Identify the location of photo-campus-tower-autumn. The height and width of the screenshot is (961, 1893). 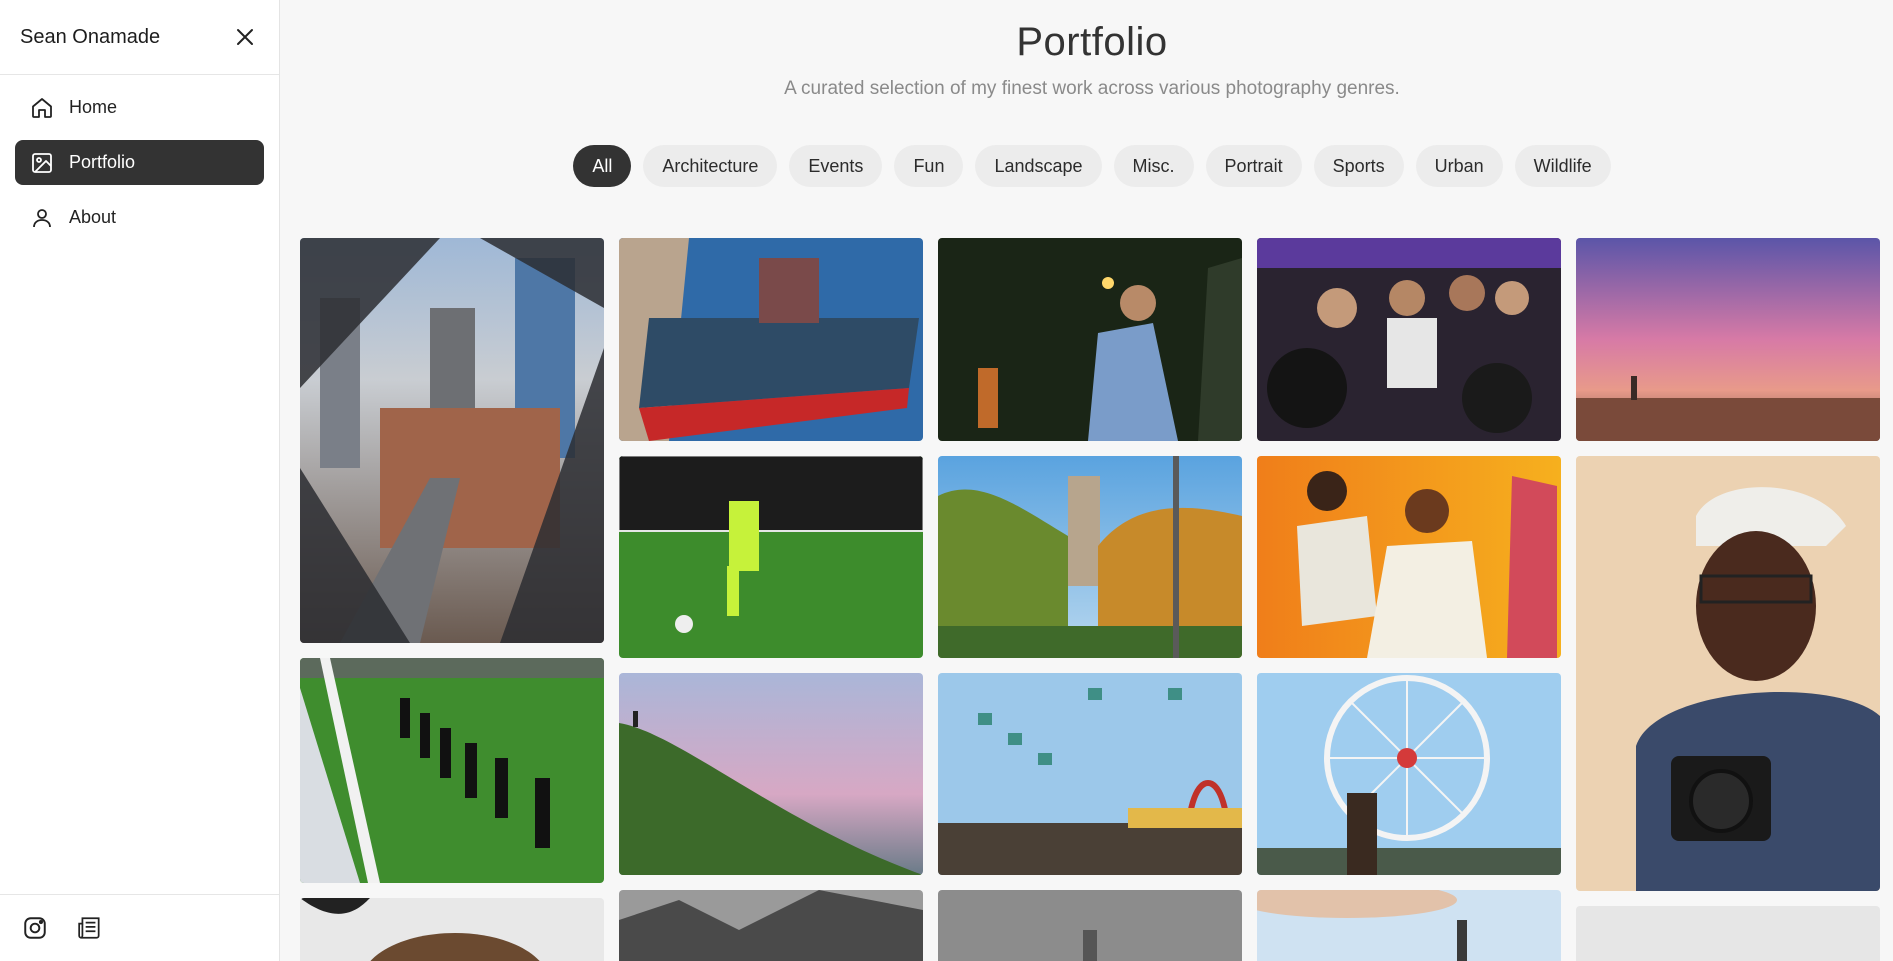
(1090, 557).